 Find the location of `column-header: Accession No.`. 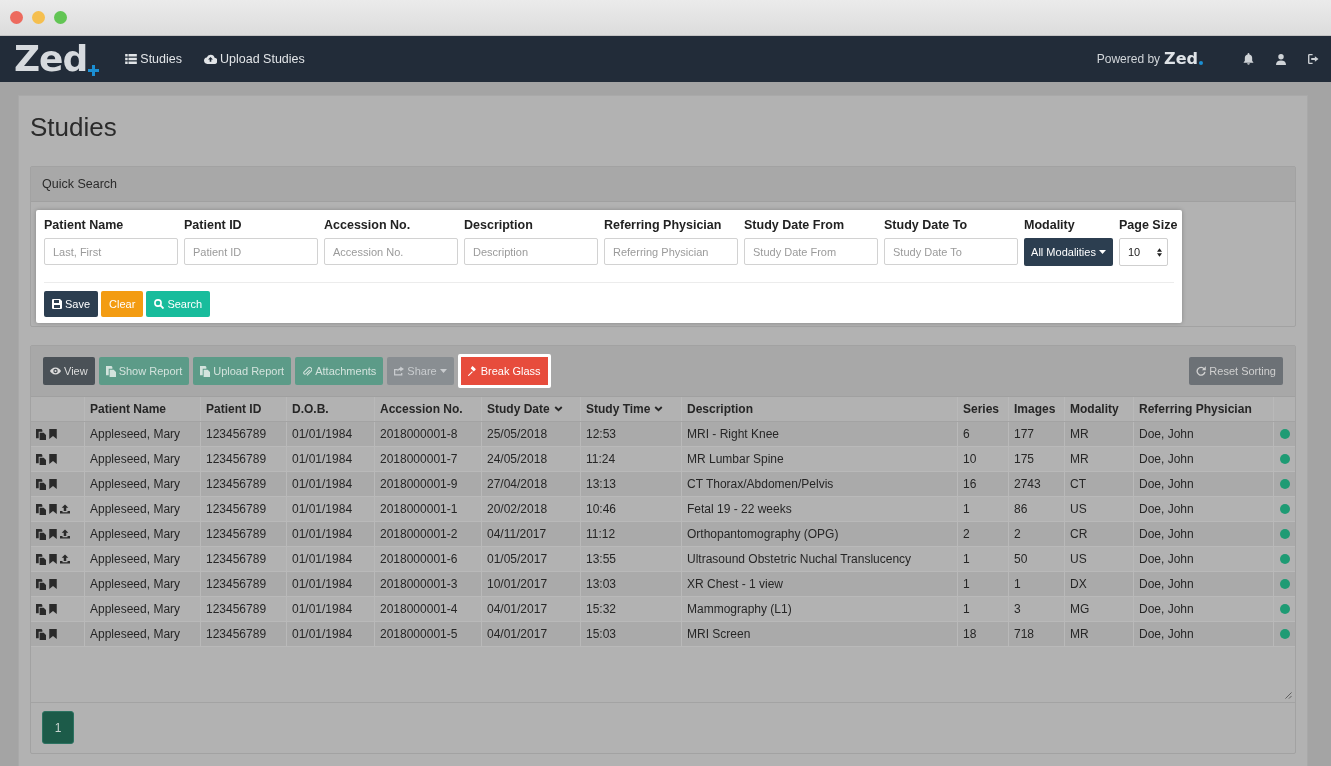

column-header: Accession No. is located at coordinates (421, 409).